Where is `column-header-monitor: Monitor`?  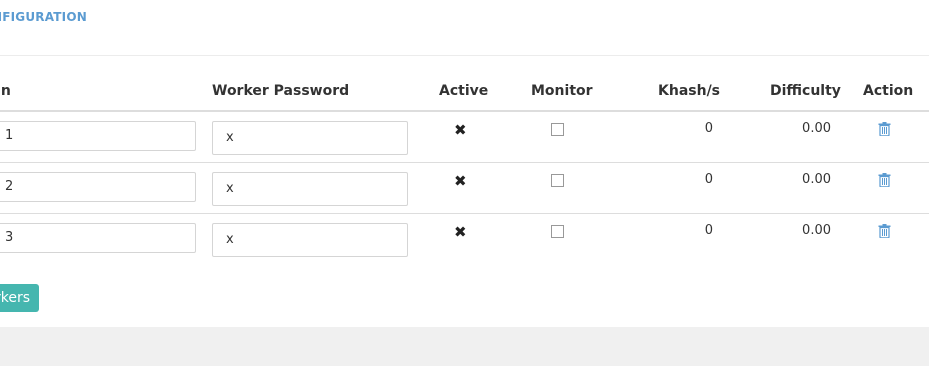
column-header-monitor: Monitor is located at coordinates (562, 91).